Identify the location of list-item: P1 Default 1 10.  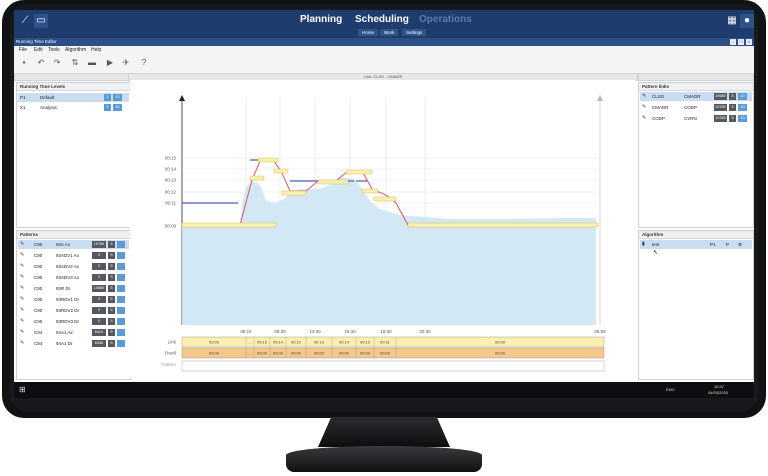
(73, 97).